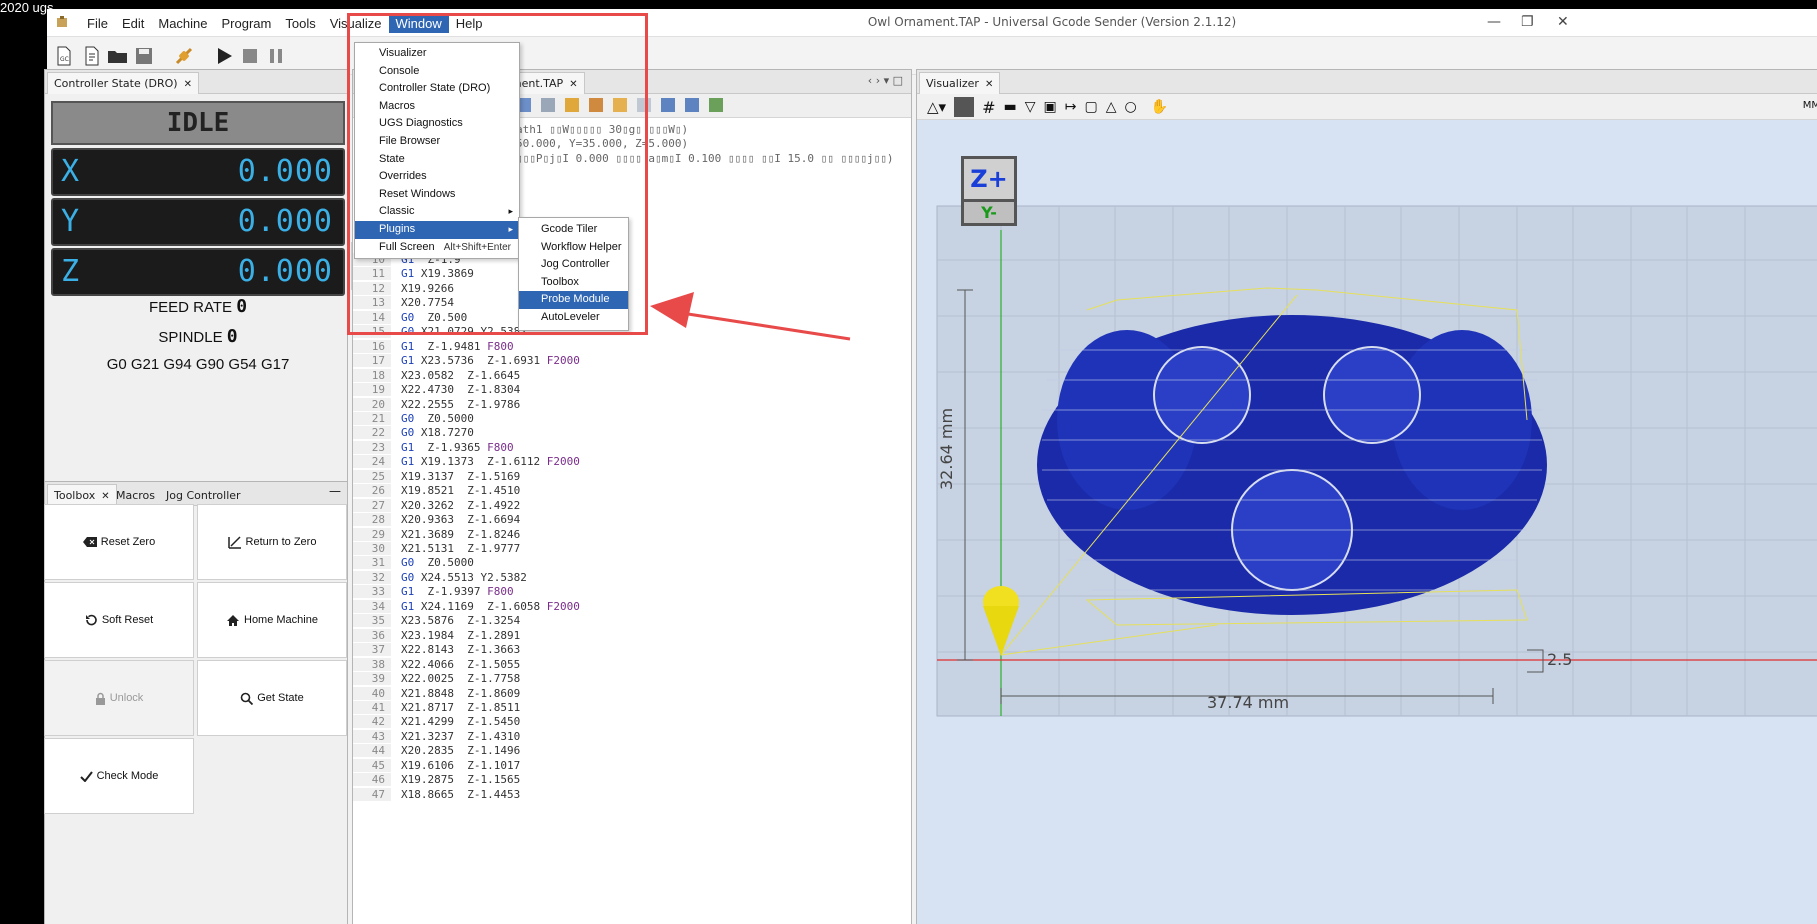  I want to click on gcode-line: 33 G1 Z-1.9397 F800, so click(433, 592).